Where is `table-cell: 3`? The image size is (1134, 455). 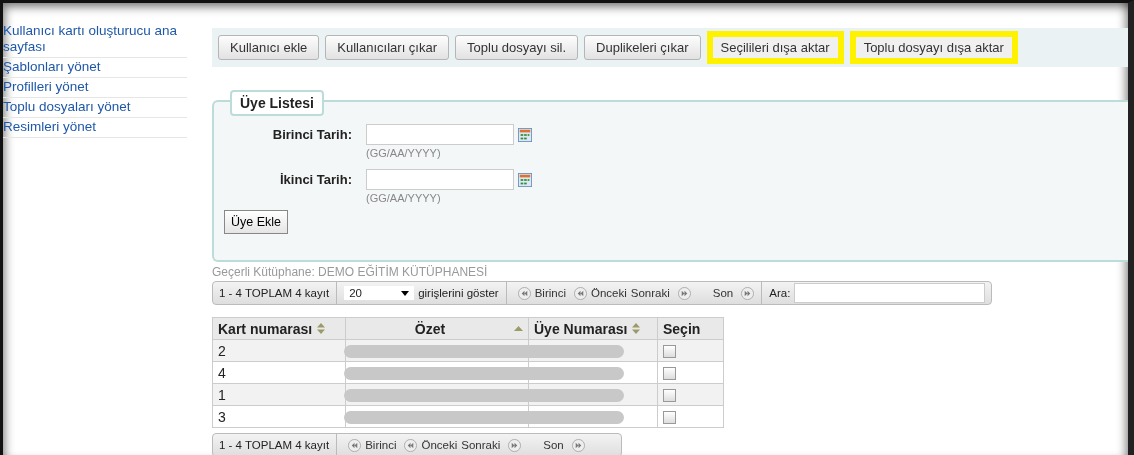 table-cell: 3 is located at coordinates (279, 416).